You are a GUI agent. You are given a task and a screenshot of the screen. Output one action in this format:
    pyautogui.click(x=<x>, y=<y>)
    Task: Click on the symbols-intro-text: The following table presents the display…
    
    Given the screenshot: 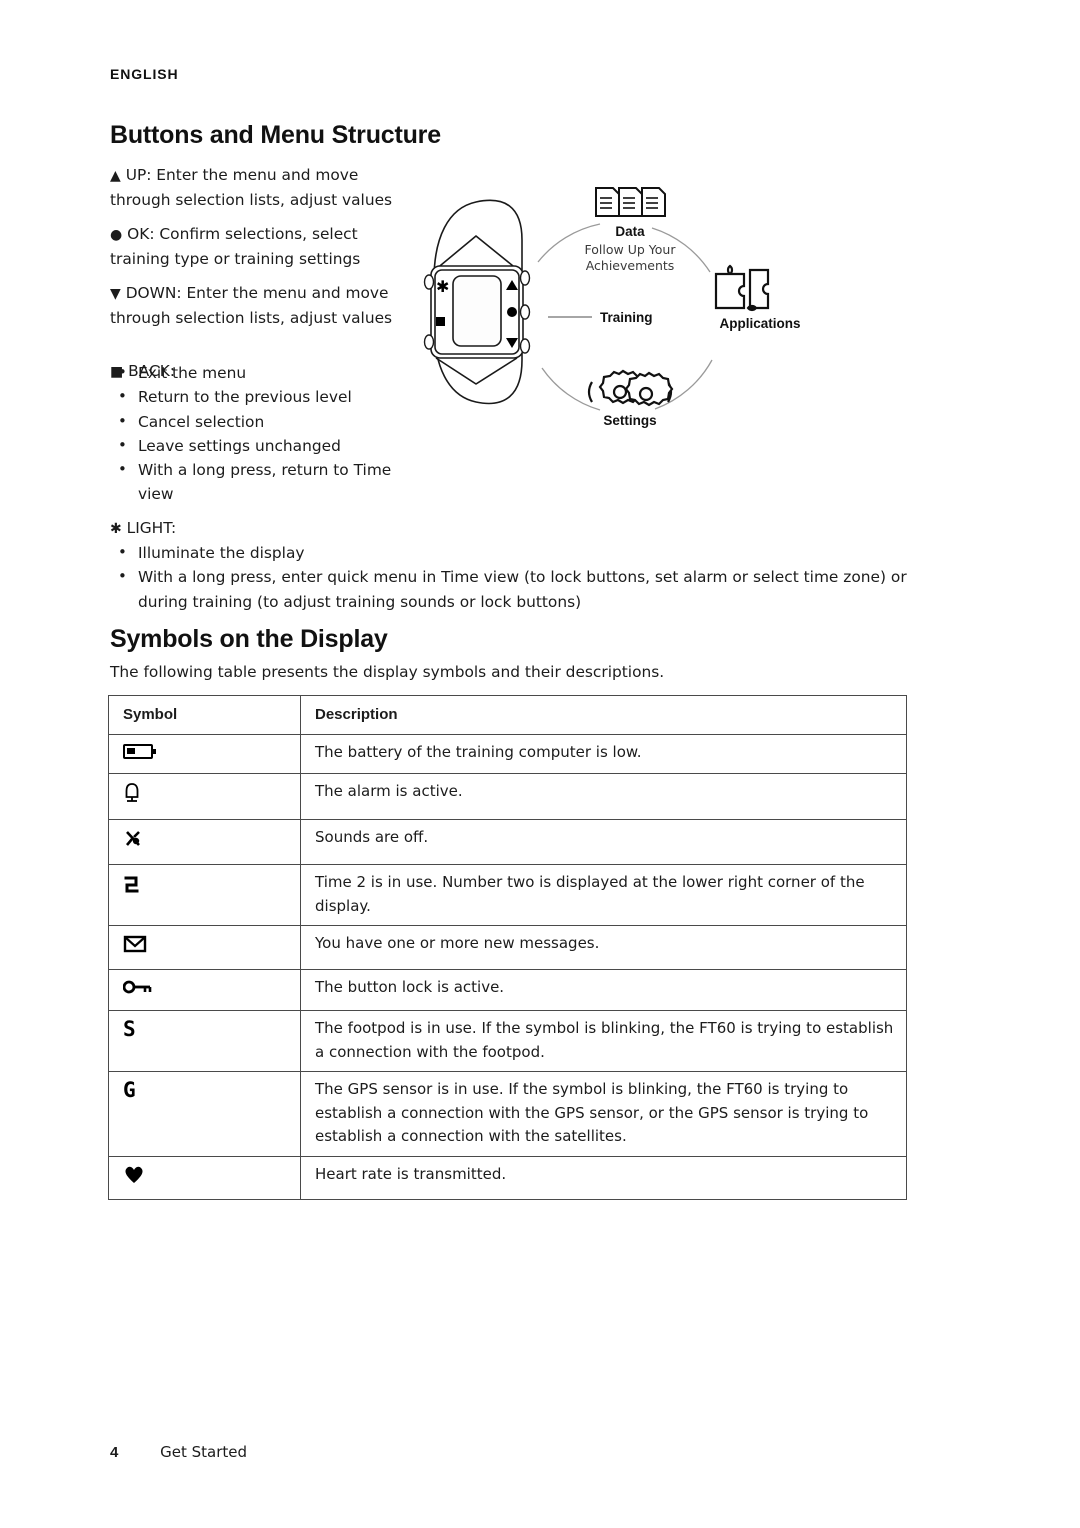 What is the action you would take?
    pyautogui.click(x=387, y=672)
    